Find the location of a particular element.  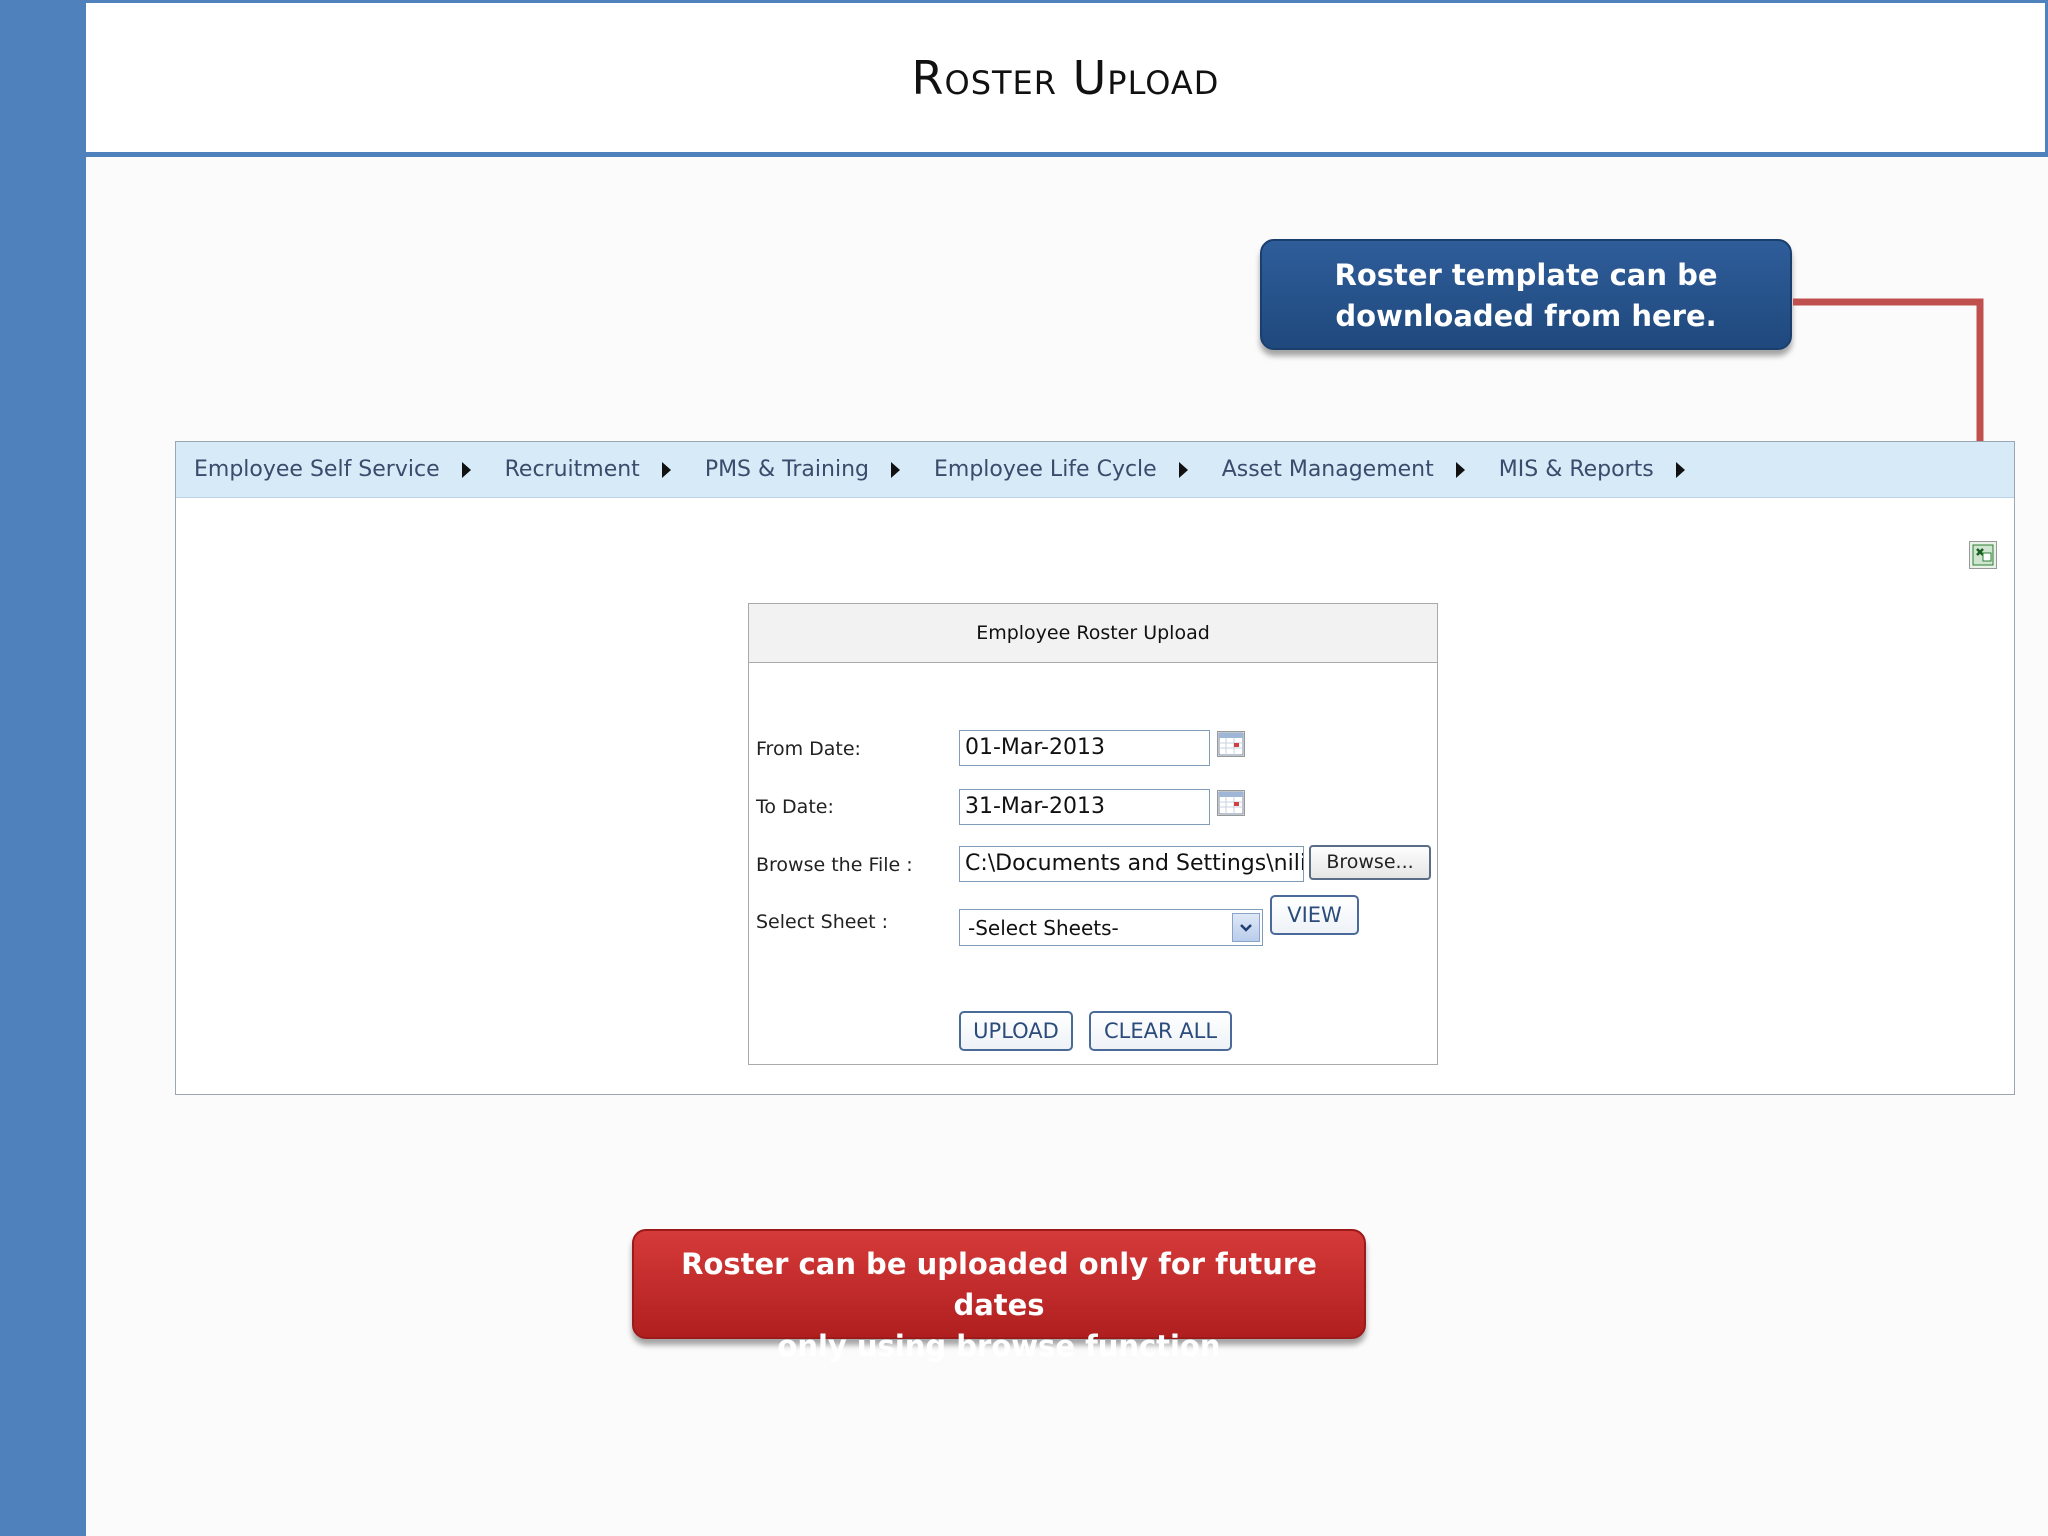

menu-employee-life-cycle: Employee Life Cycle is located at coordinates (1061, 469).